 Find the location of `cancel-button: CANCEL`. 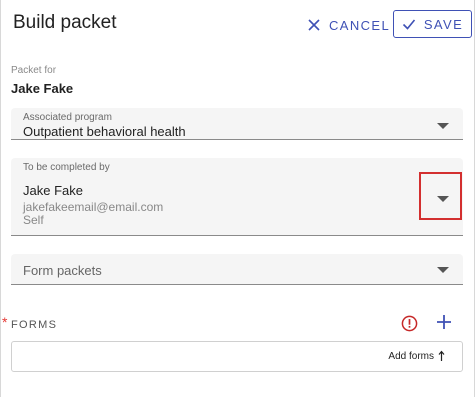

cancel-button: CANCEL is located at coordinates (348, 25).